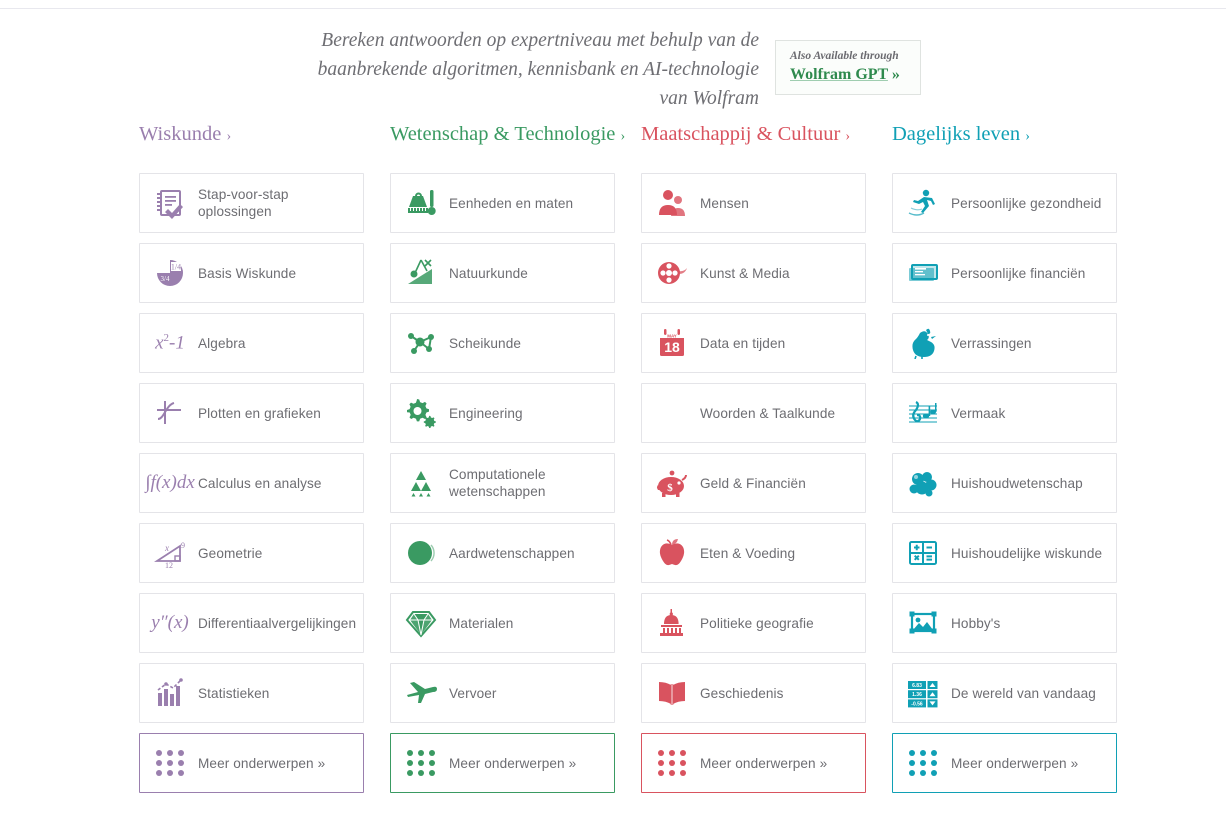 Image resolution: width=1226 pixels, height=840 pixels. I want to click on column-title-link: Dagelijks leven ›, so click(1004, 135).